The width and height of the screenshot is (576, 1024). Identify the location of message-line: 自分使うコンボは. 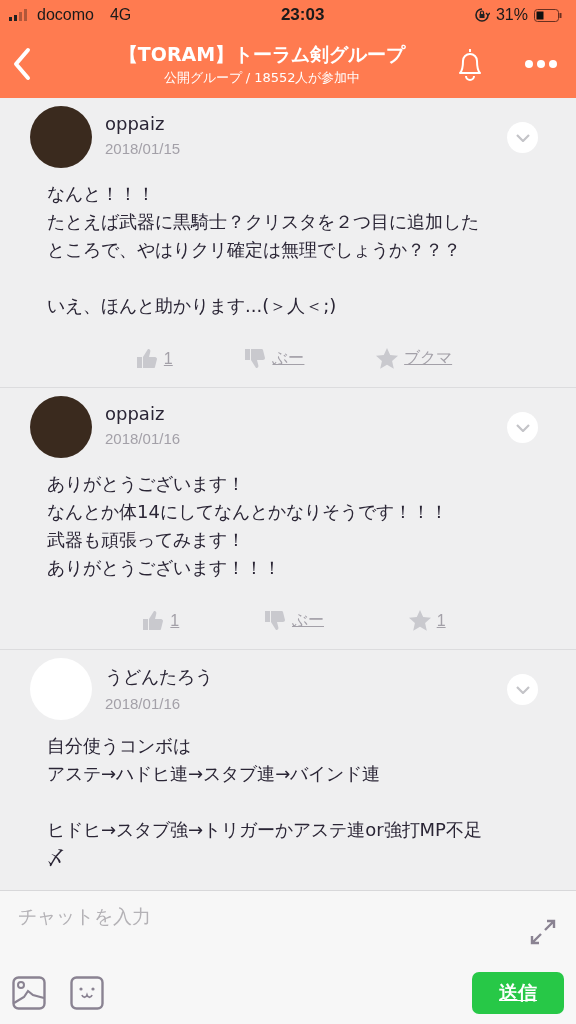
(119, 746).